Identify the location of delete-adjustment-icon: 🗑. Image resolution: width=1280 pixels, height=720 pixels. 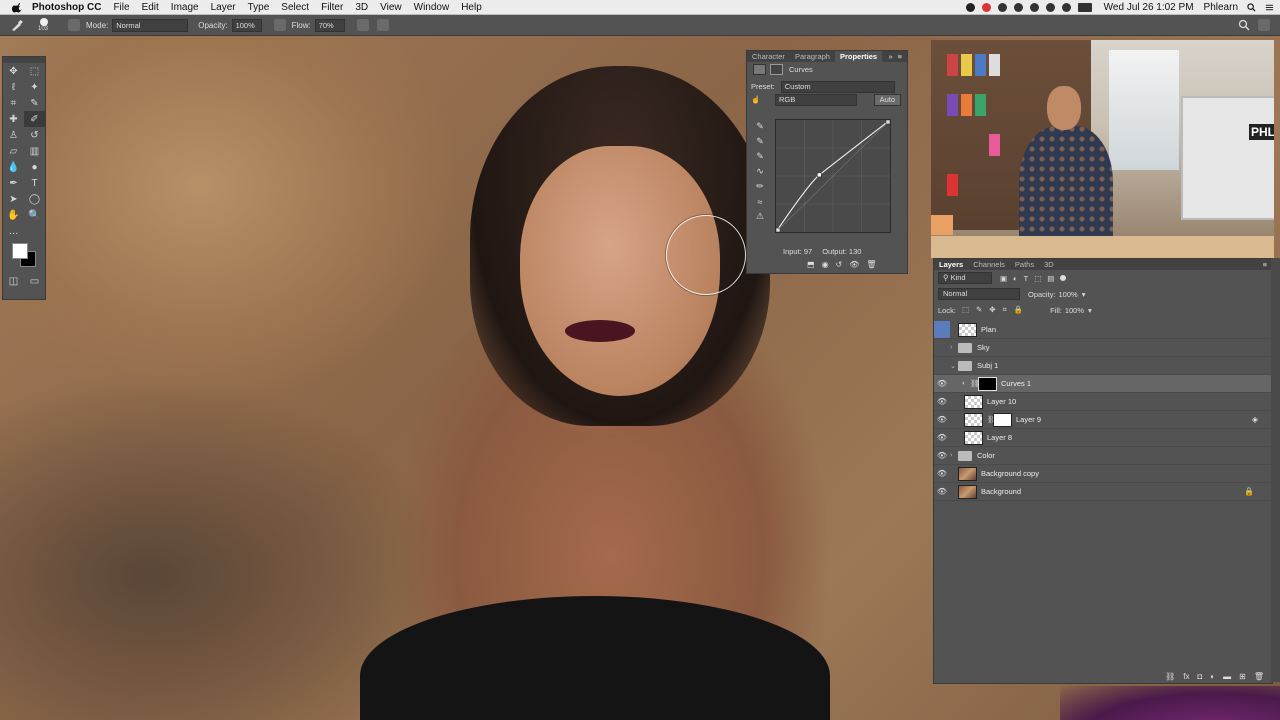
(871, 264).